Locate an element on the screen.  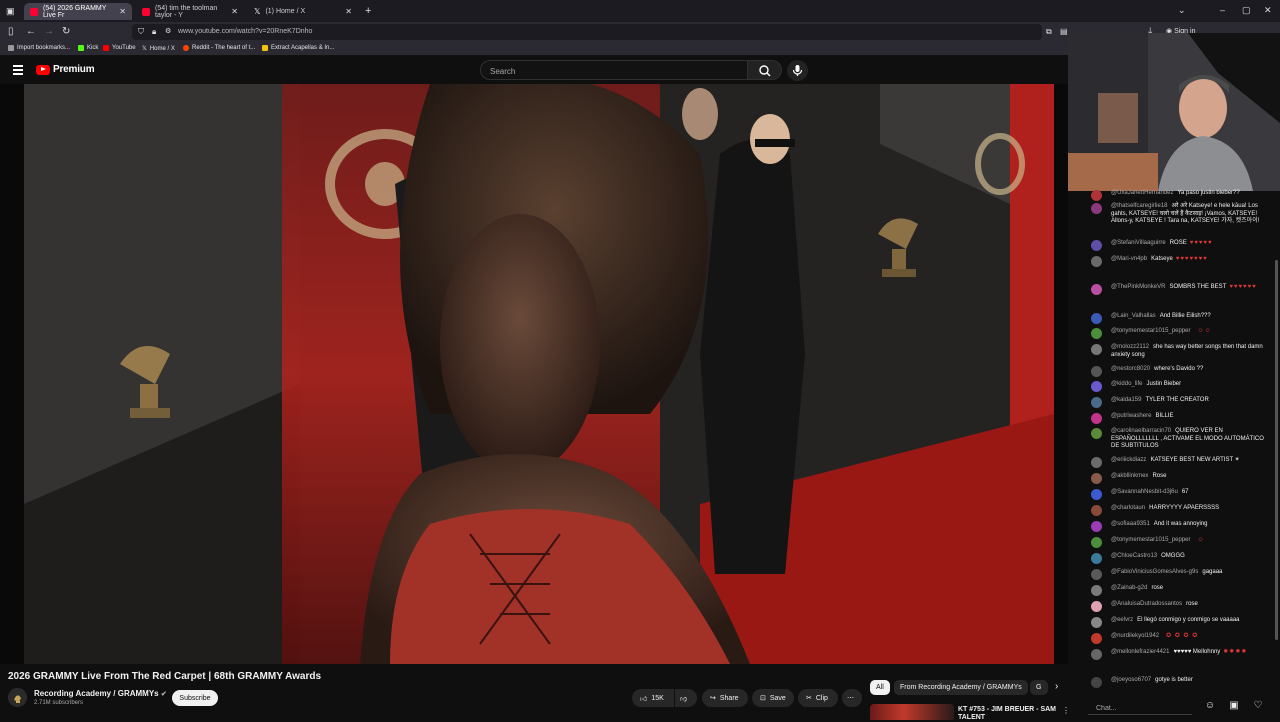
chat-author: @thatselfcaregirlie18 is located at coordinates (1139, 206).